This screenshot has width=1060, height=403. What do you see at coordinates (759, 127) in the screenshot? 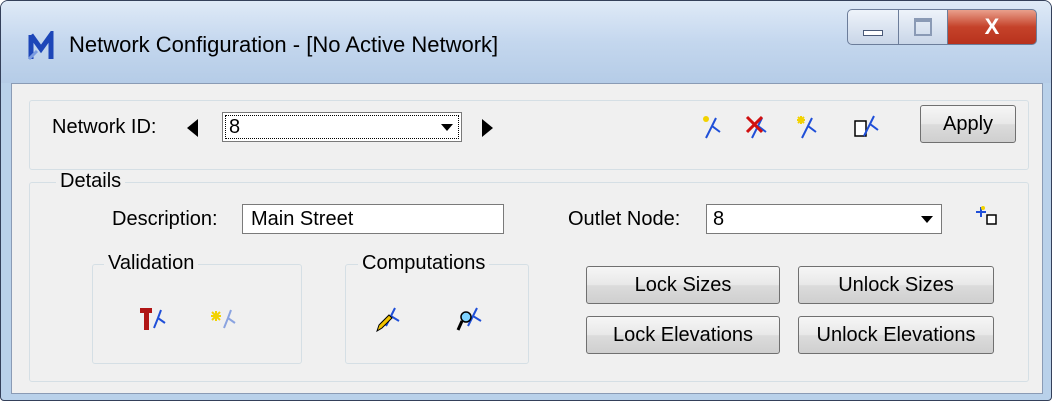
I see `delete-network-icon` at bounding box center [759, 127].